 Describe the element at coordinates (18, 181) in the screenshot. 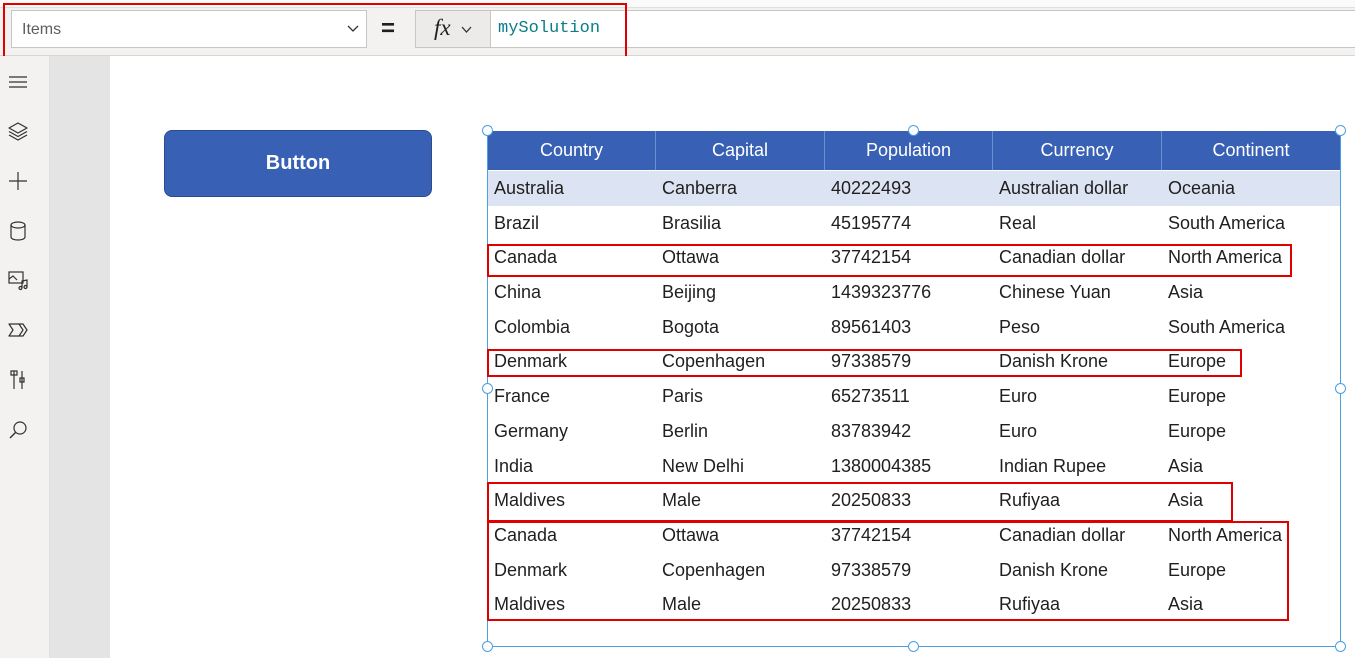

I see `plus-icon` at that location.